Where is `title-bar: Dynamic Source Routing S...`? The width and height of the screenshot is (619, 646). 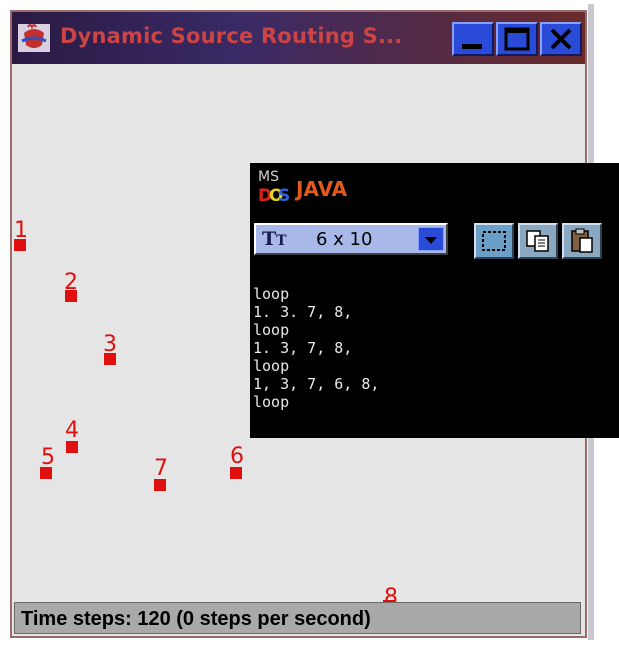
title-bar: Dynamic Source Routing S... is located at coordinates (298, 38).